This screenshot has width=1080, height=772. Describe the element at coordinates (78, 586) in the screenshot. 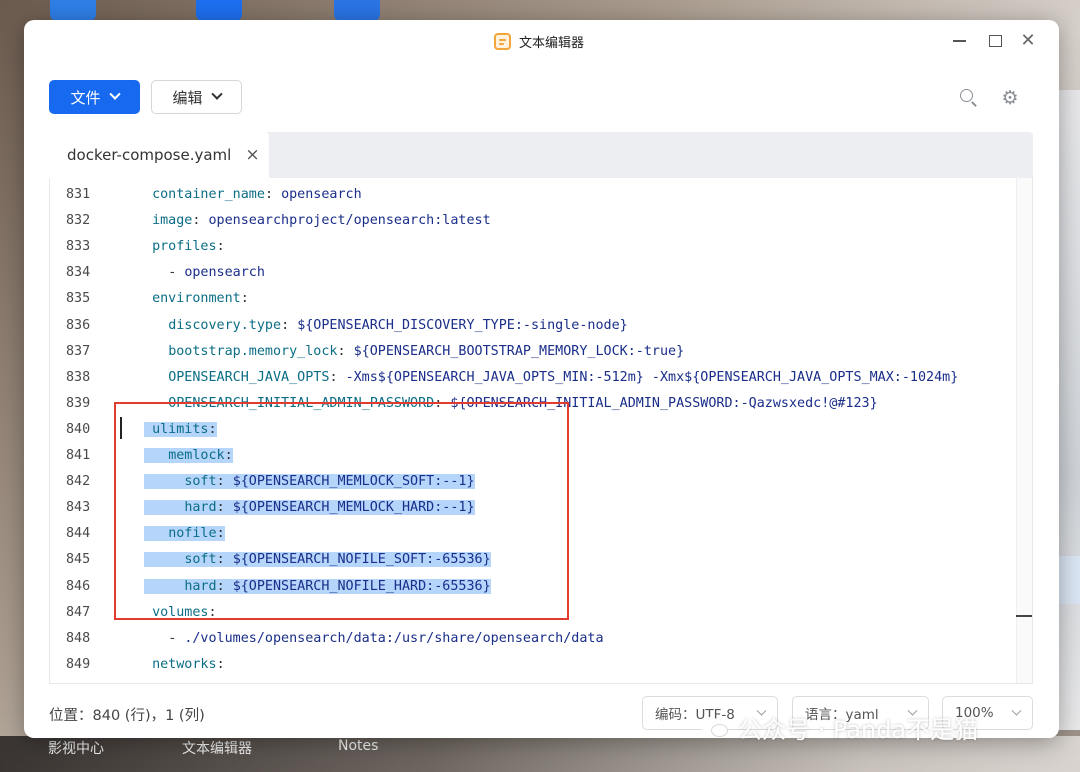

I see `line-number: 846` at that location.